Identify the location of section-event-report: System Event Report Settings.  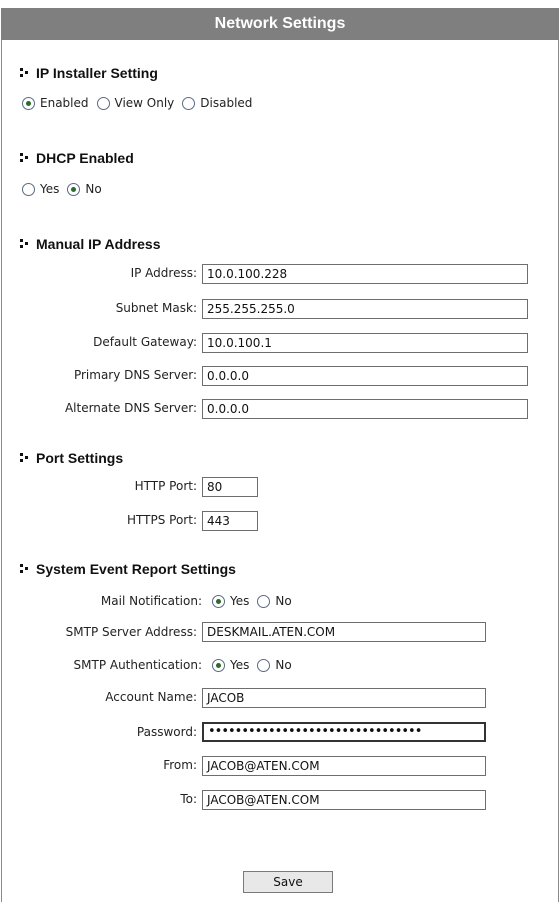
(128, 569).